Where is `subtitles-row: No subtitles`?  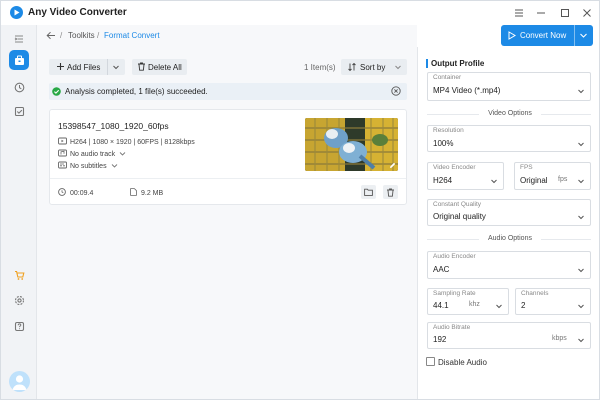
subtitles-row: No subtitles is located at coordinates (88, 166).